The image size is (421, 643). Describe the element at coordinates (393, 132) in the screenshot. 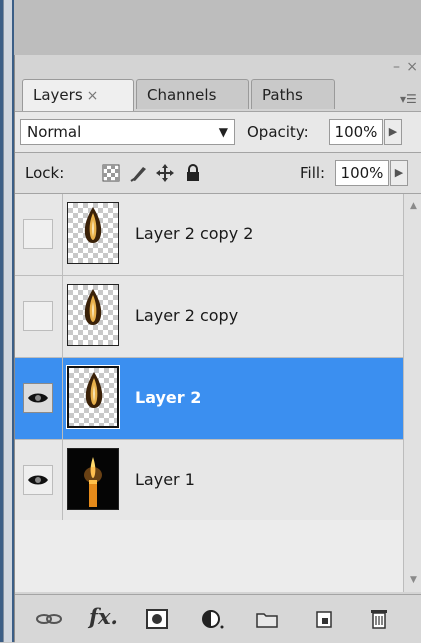

I see `opacity-slider-button: ▶` at that location.